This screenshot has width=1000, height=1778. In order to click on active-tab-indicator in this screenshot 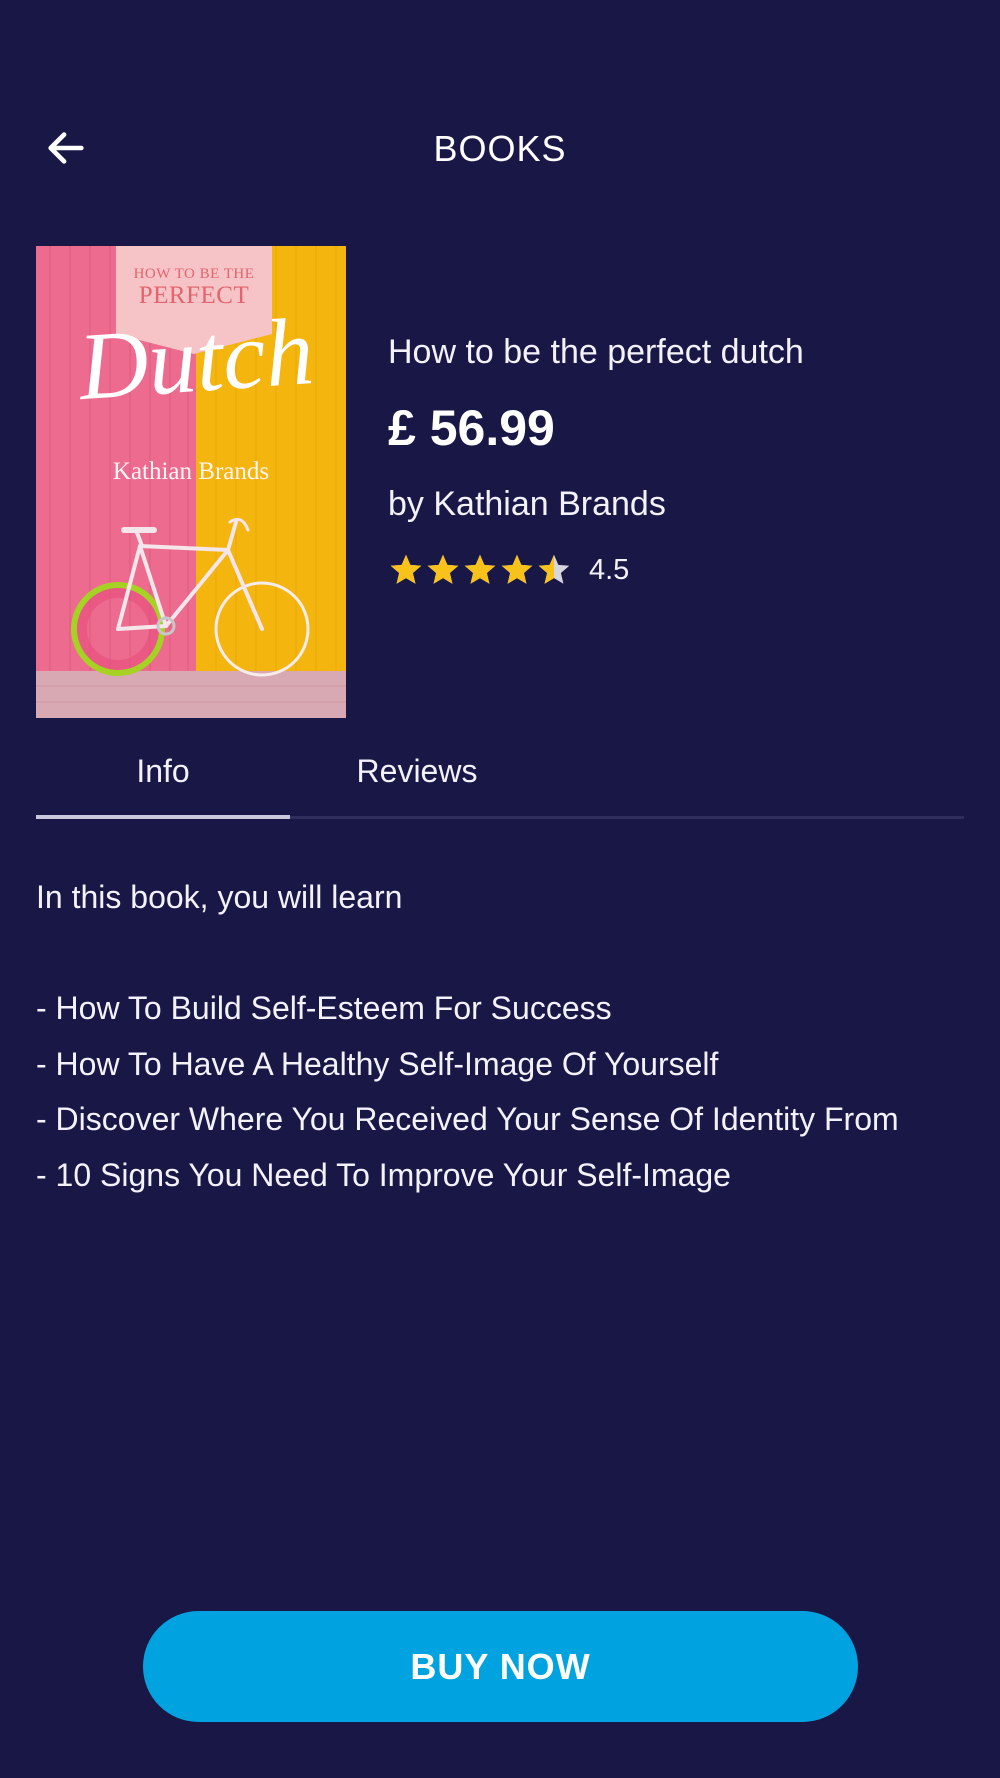, I will do `click(163, 817)`.